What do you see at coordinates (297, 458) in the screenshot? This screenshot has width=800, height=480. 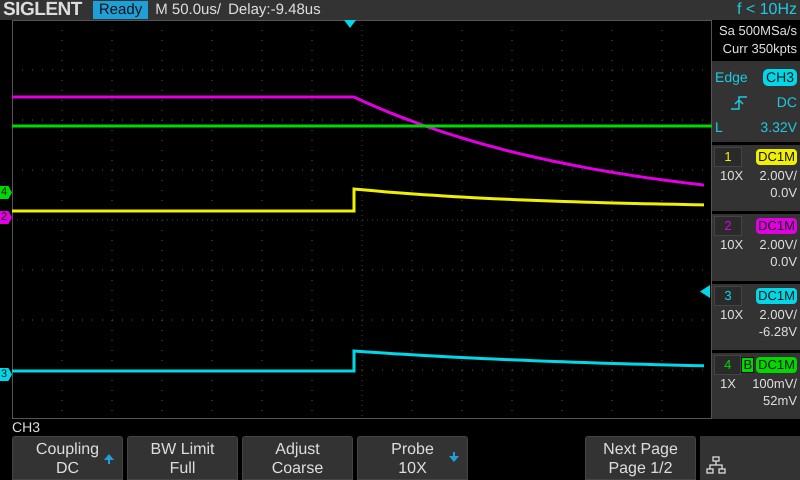 I see `softkey-button: Adjust Coarse` at bounding box center [297, 458].